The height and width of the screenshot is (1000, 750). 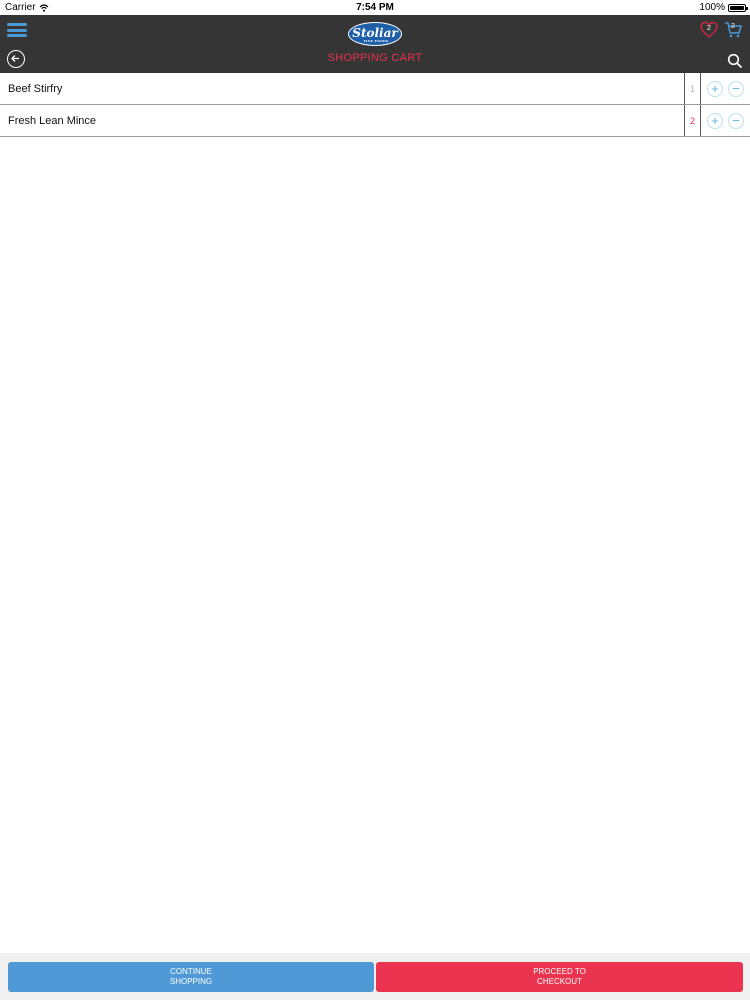 I want to click on brand-logo: Stoliar FINE FOODS, so click(x=375, y=34).